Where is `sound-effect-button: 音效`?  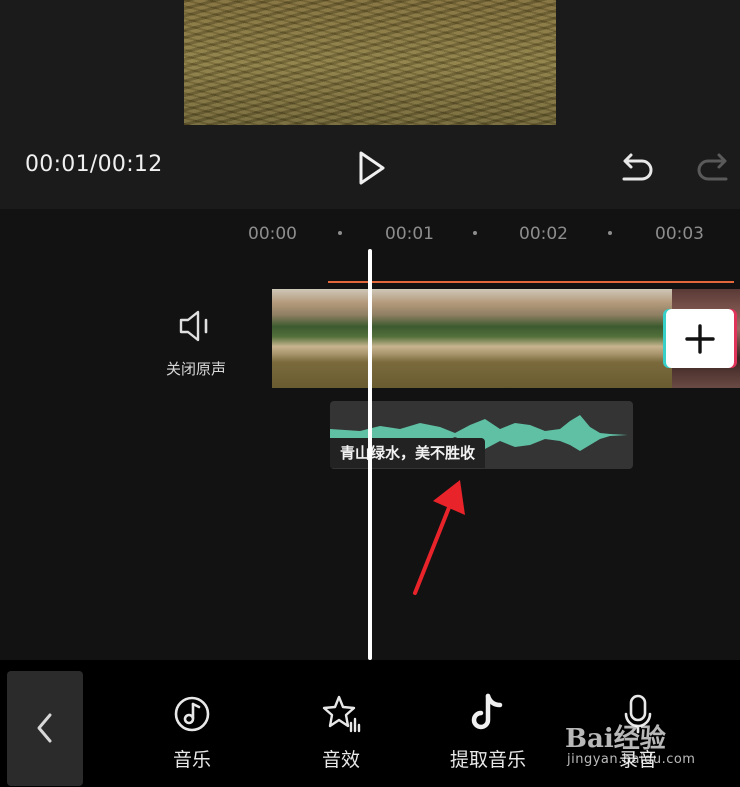 sound-effect-button: 音效 is located at coordinates (341, 732).